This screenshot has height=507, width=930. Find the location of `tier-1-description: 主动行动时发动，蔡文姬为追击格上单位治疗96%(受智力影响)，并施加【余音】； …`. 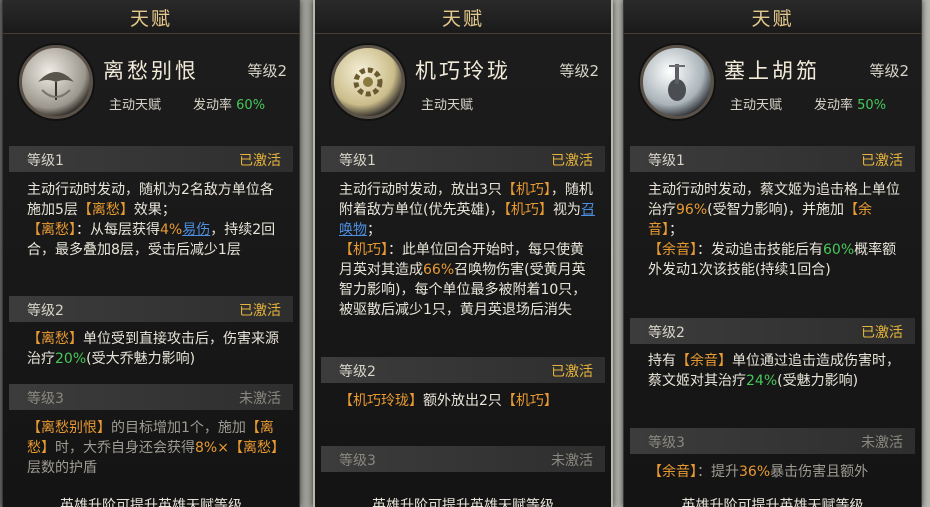

tier-1-description: 主动行动时发动，蔡文姬为追击格上单位治疗96%(受智力影响)，并施加【余音】； … is located at coordinates (774, 230).